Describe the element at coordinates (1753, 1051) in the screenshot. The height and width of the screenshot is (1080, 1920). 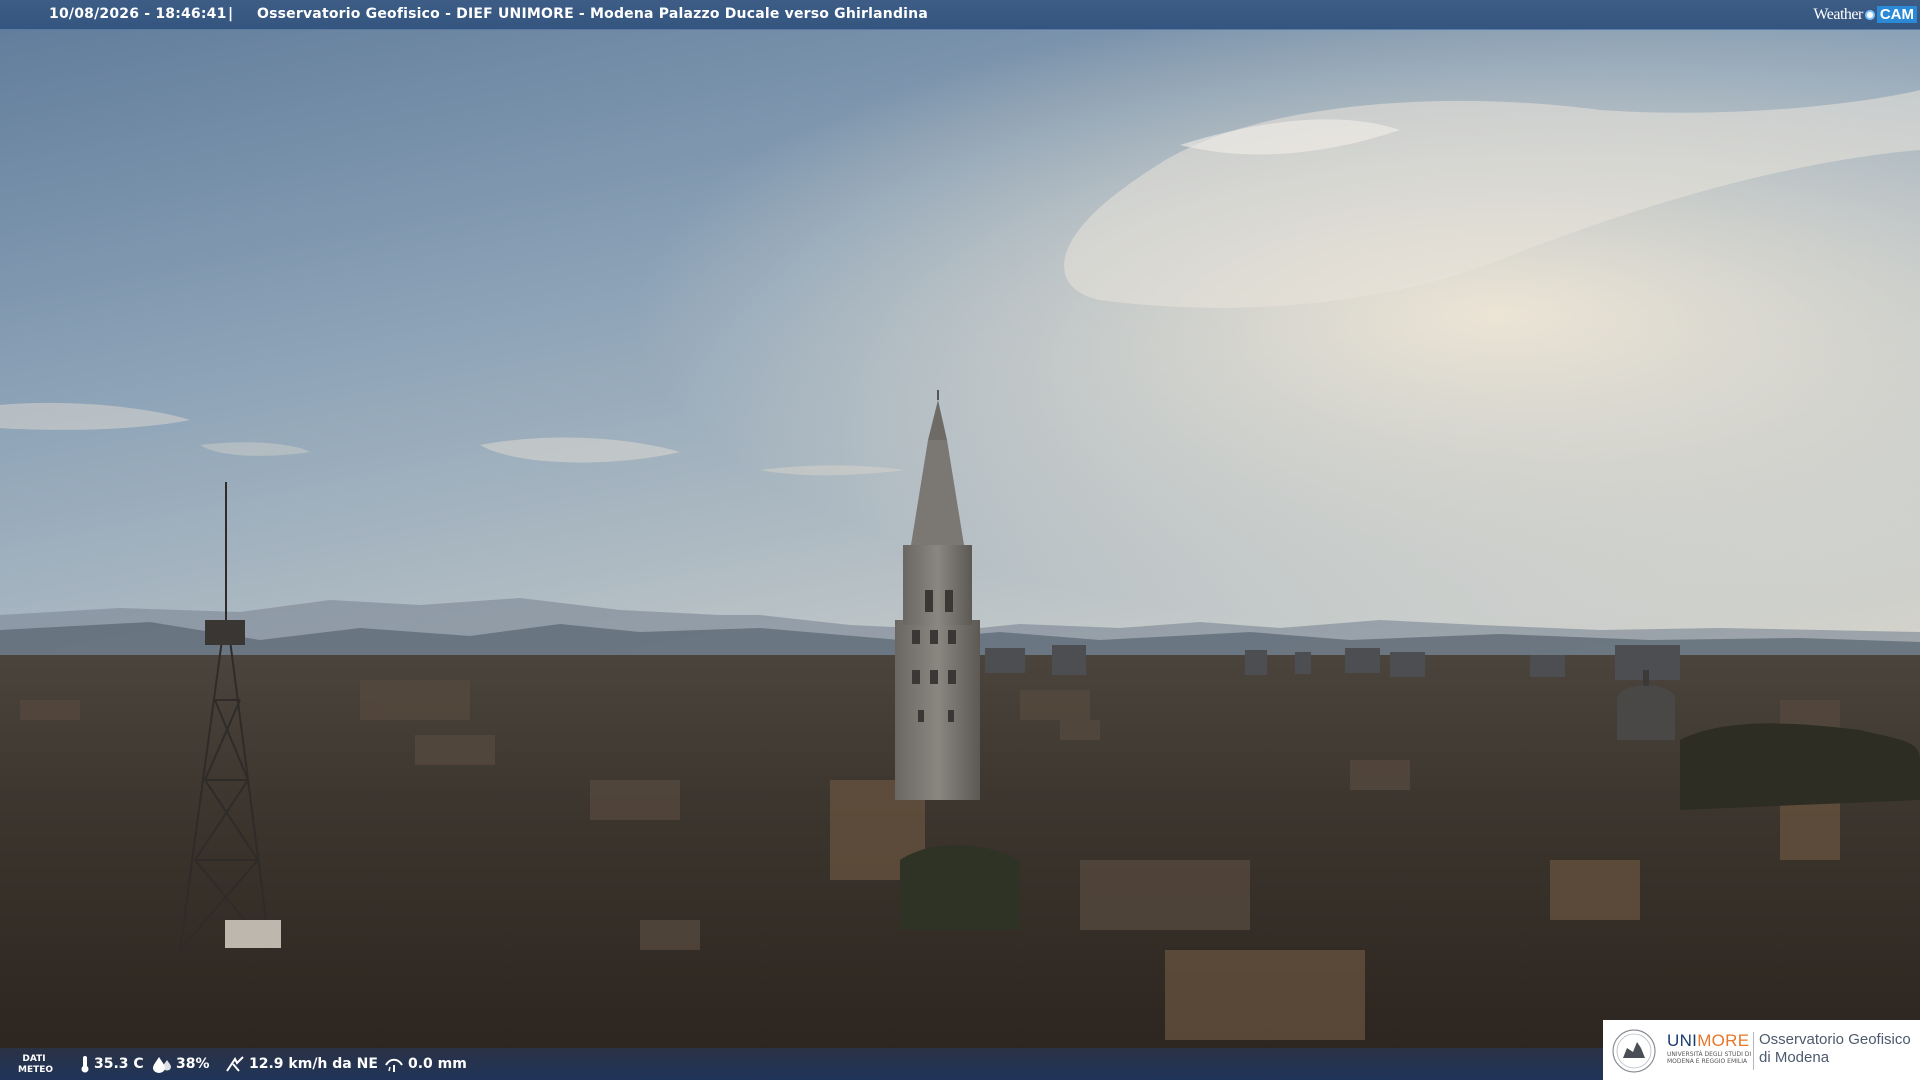
I see `logo-divider` at that location.